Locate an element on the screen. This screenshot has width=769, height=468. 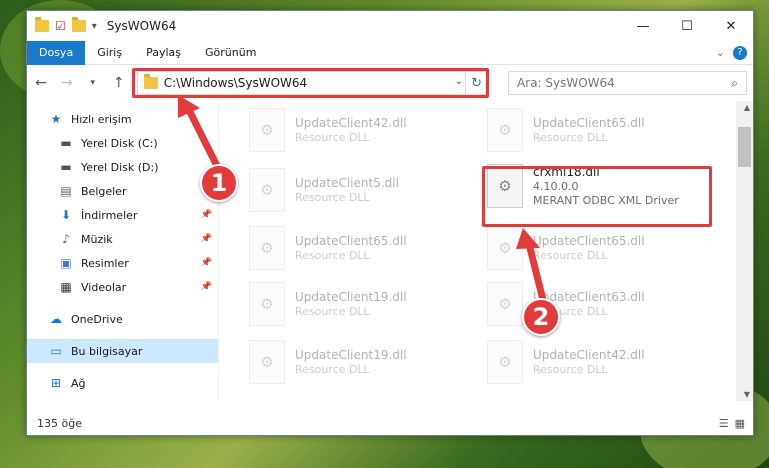
sidebar-item-this-pc: ▭ Bu bilgisayar is located at coordinates (122, 351).